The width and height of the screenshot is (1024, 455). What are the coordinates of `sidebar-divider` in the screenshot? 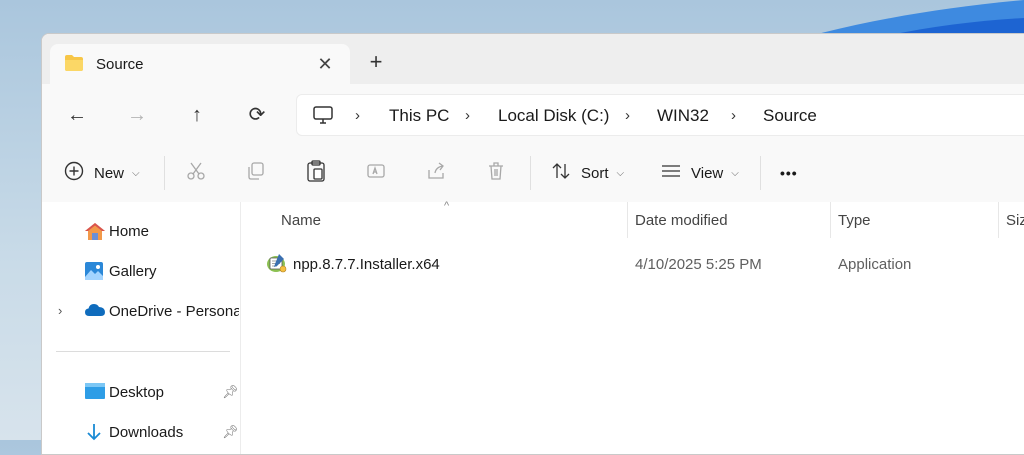 It's located at (143, 351).